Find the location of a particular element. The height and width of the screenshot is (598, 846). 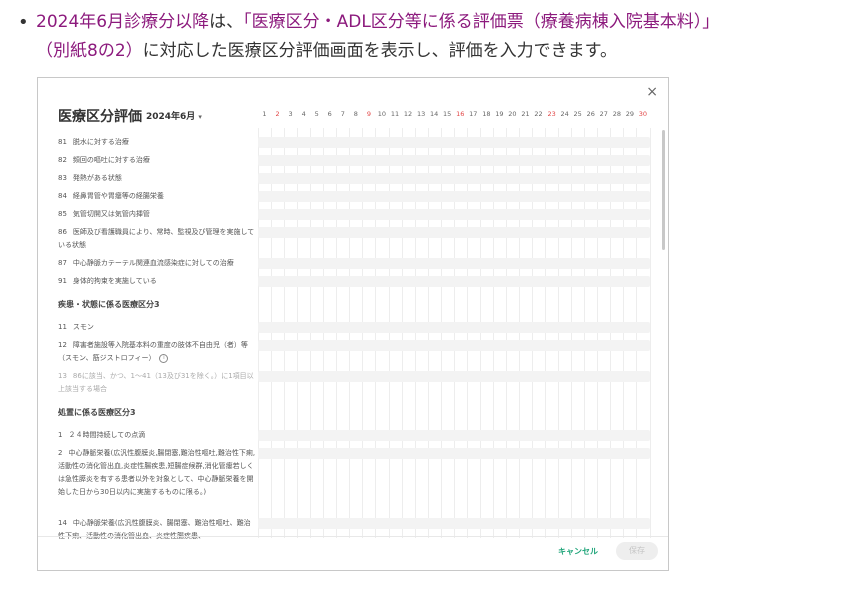

day-5: 5 is located at coordinates (316, 114).